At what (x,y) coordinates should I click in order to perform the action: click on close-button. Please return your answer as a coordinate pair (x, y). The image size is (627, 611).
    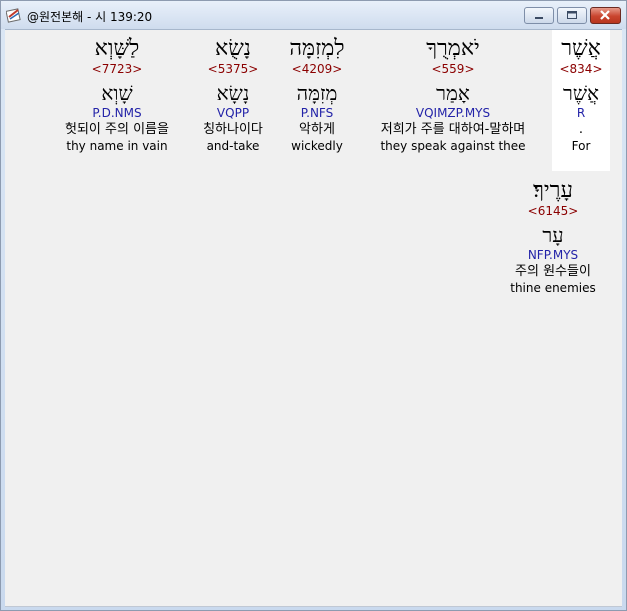
    Looking at the image, I should click on (605, 15).